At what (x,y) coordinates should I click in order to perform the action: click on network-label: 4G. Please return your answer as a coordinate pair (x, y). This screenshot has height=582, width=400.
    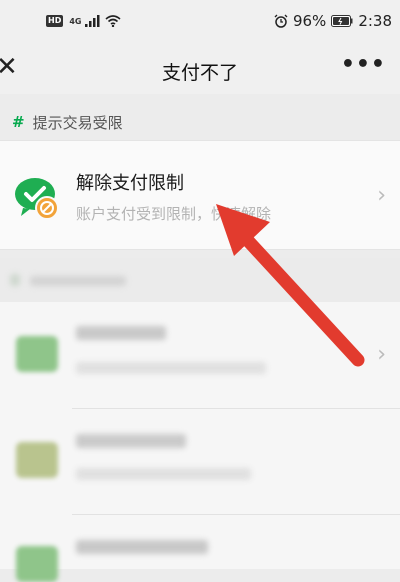
    Looking at the image, I should click on (75, 21).